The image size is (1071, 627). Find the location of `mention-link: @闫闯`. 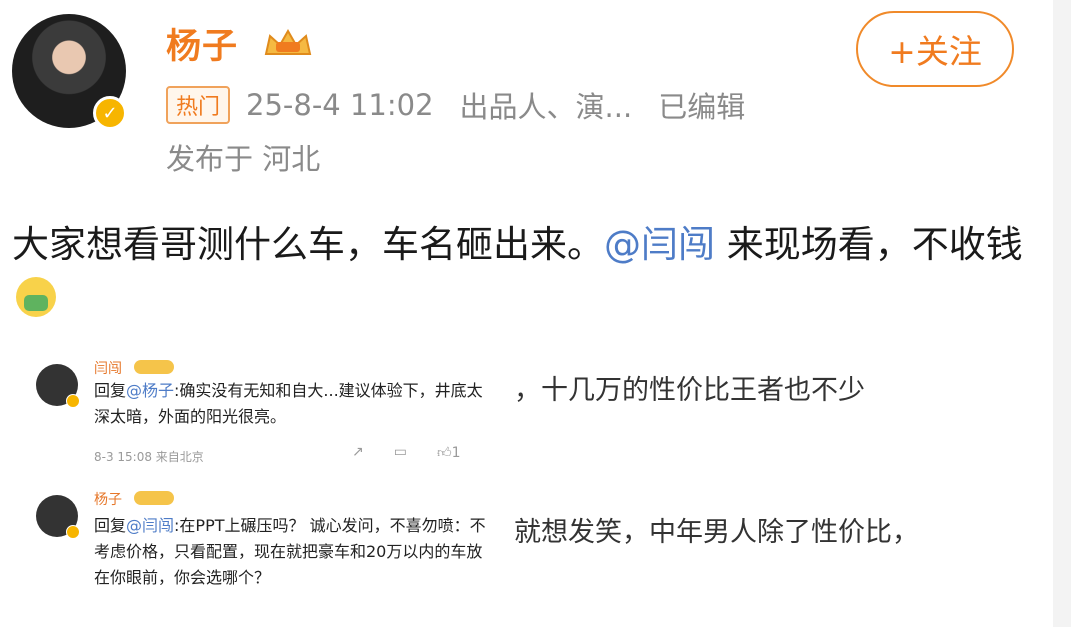

mention-link: @闫闯 is located at coordinates (659, 244).